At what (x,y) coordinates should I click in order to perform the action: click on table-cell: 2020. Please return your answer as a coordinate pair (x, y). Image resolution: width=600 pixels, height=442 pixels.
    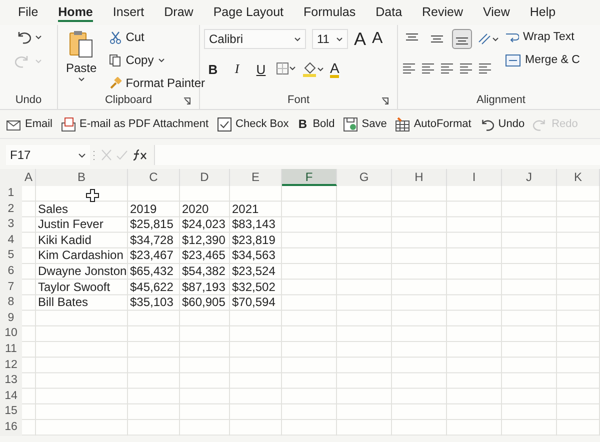
    Looking at the image, I should click on (195, 210).